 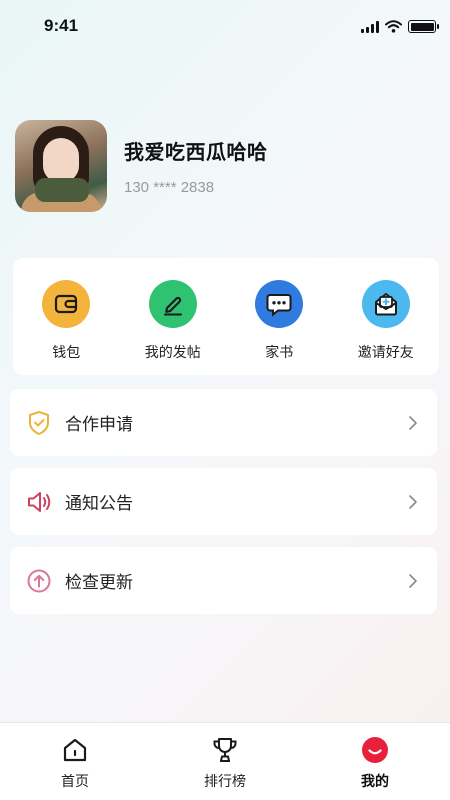 What do you see at coordinates (172, 353) in the screenshot?
I see `quick-action-label: 我的发帖` at bounding box center [172, 353].